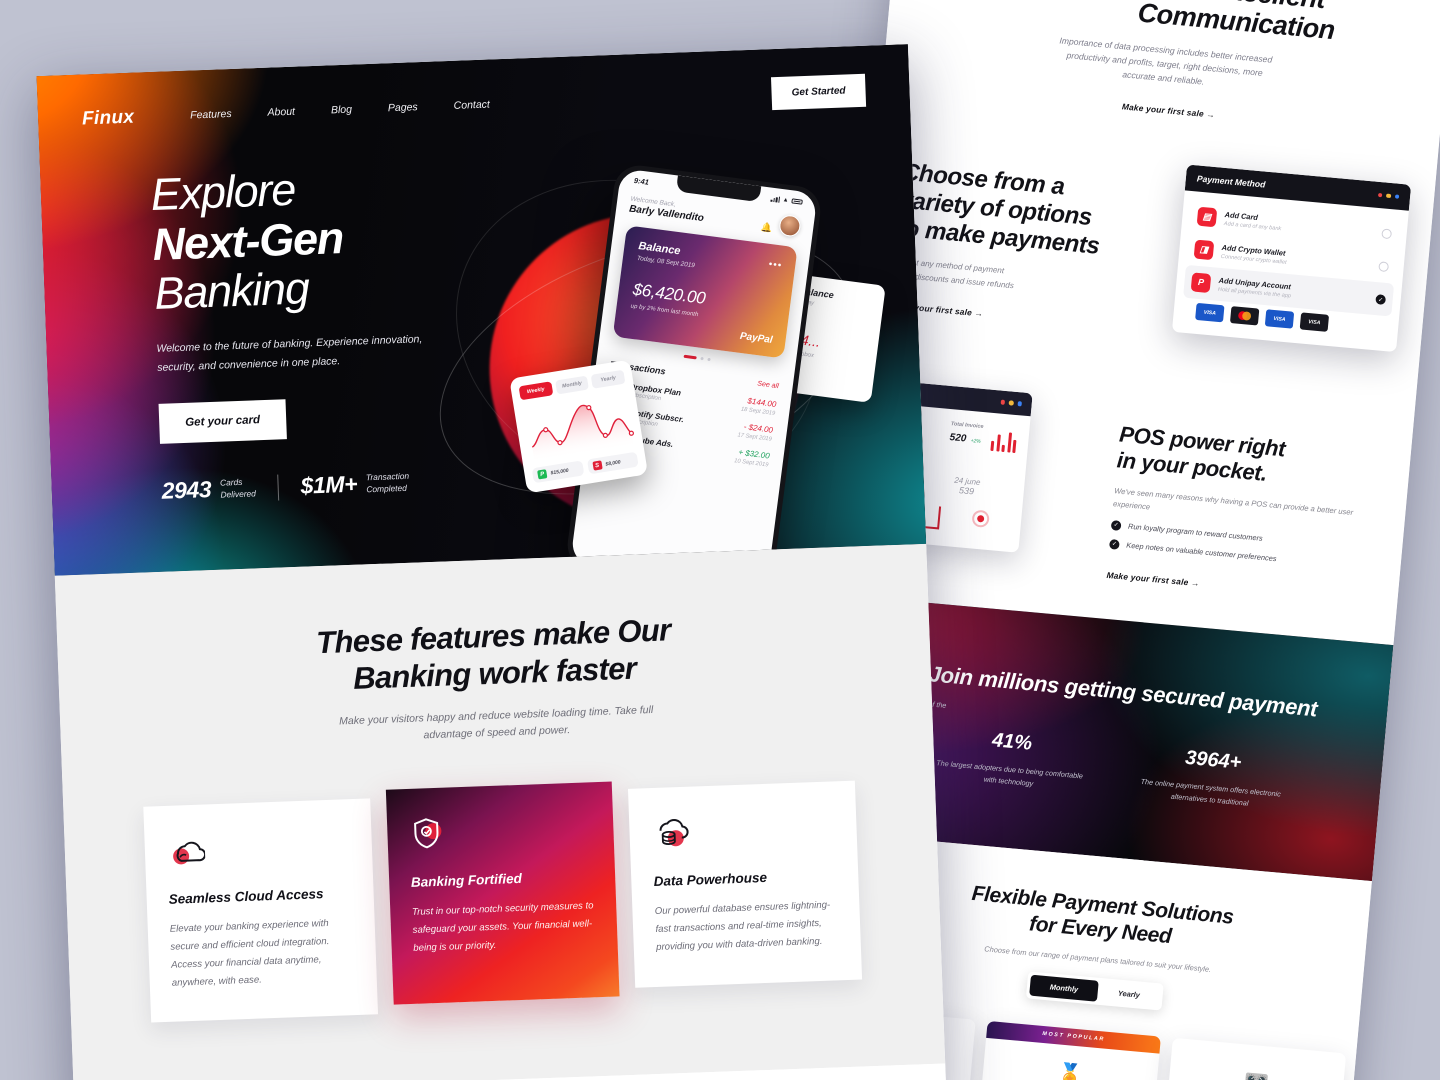  Describe the element at coordinates (1314, 322) in the screenshot. I see `visa-dark-icon: VISA` at that location.